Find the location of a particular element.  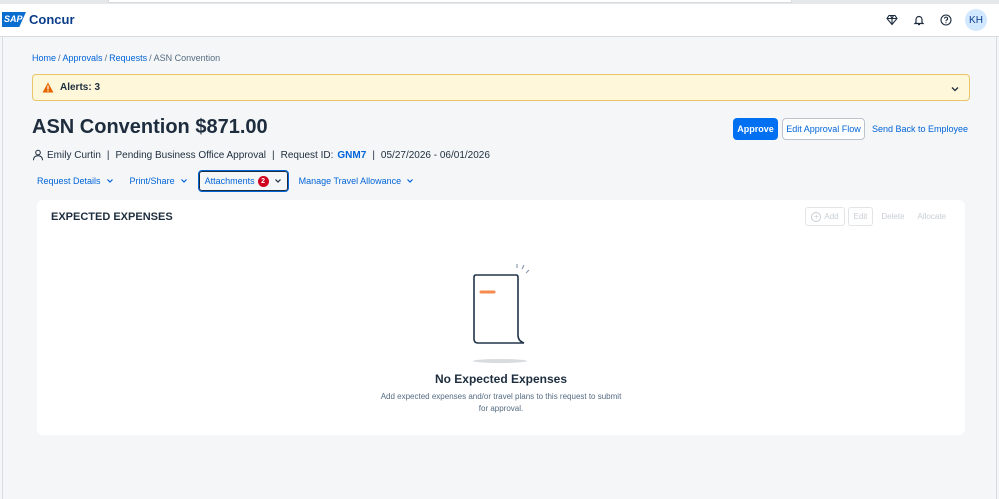

request-dates: 05/27/2026 - 06/01/2026 is located at coordinates (435, 155).